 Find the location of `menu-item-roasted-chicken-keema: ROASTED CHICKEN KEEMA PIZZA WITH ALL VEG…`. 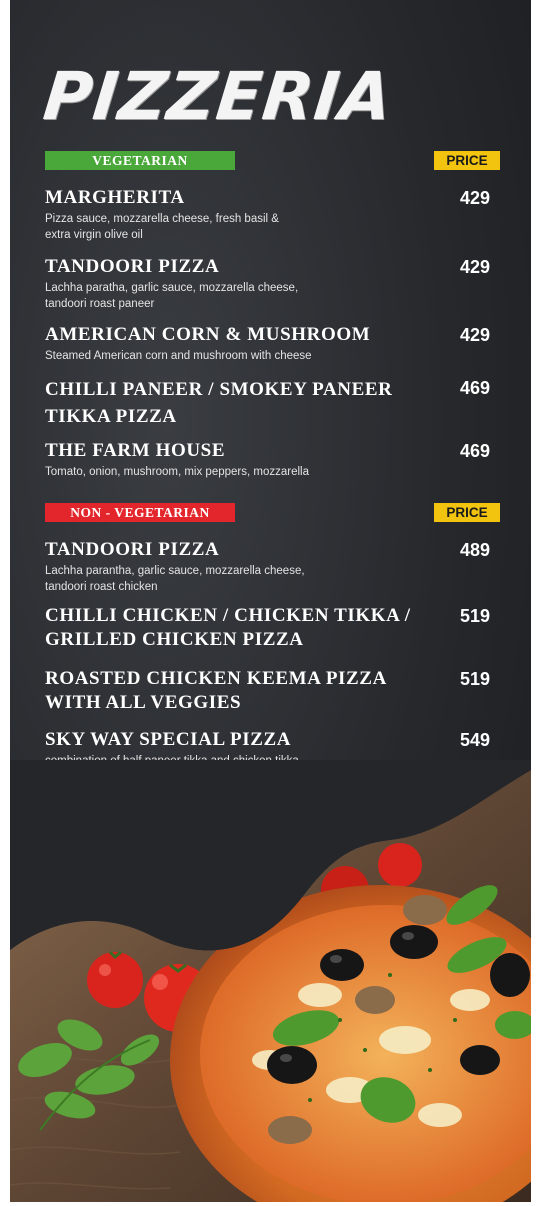

menu-item-roasted-chicken-keema: ROASTED CHICKEN KEEMA PIZZA WITH ALL VEG… is located at coordinates (265, 691).